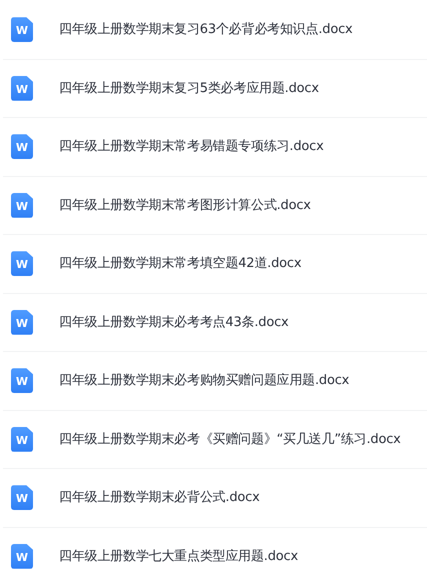  I want to click on file-name: 四年级上册数学期末复习5类必考应用题.docx, so click(189, 88).